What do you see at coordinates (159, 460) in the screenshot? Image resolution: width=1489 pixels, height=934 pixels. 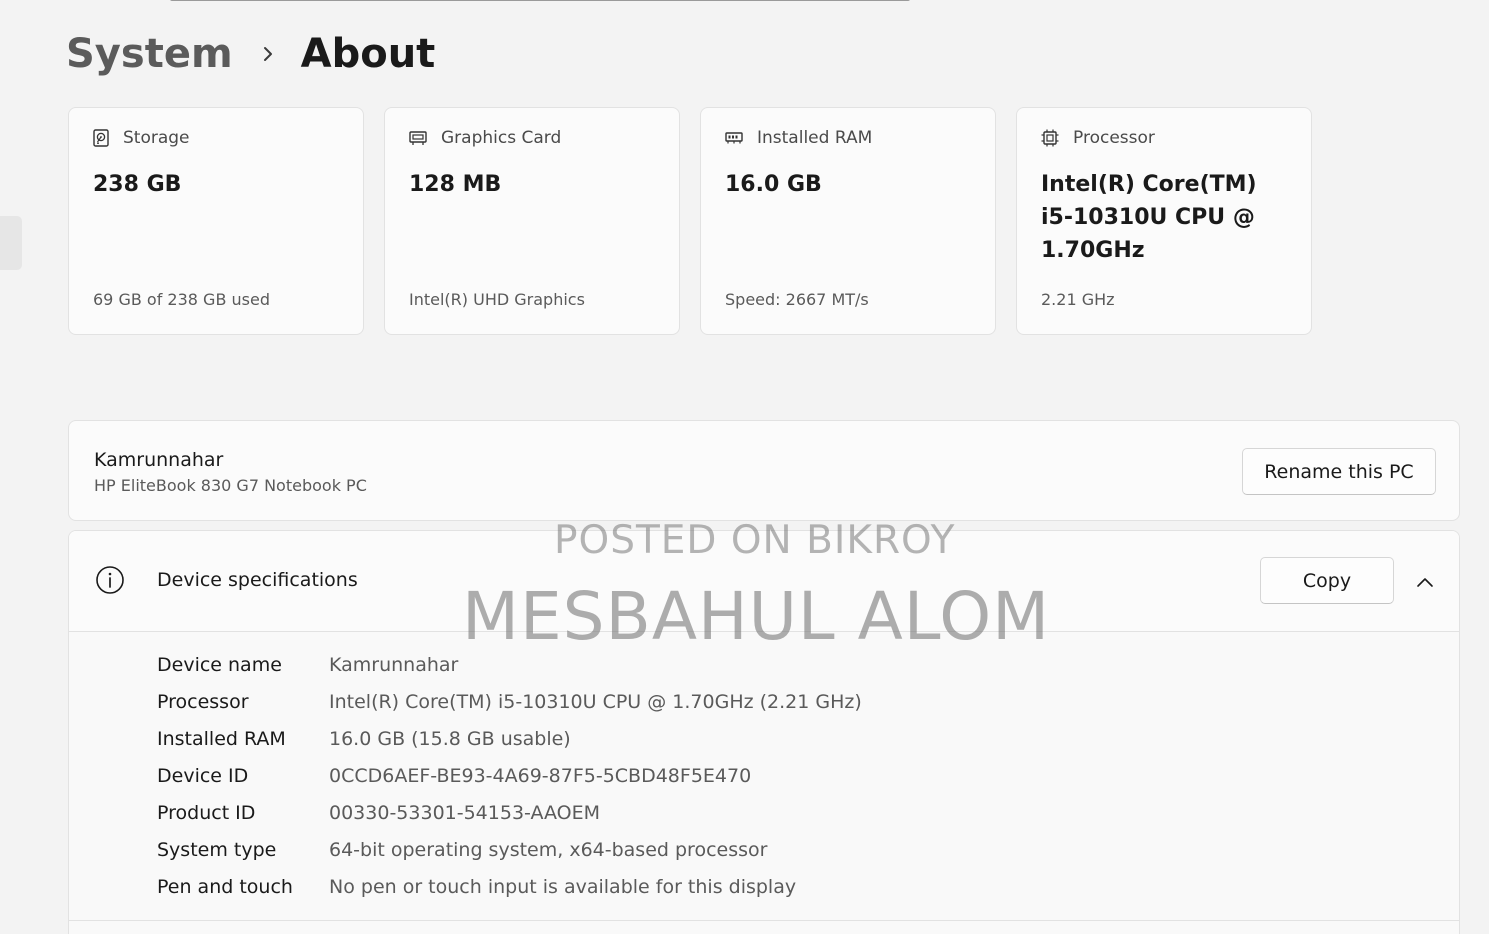 I see `pc-name: Kamrunnahar` at bounding box center [159, 460].